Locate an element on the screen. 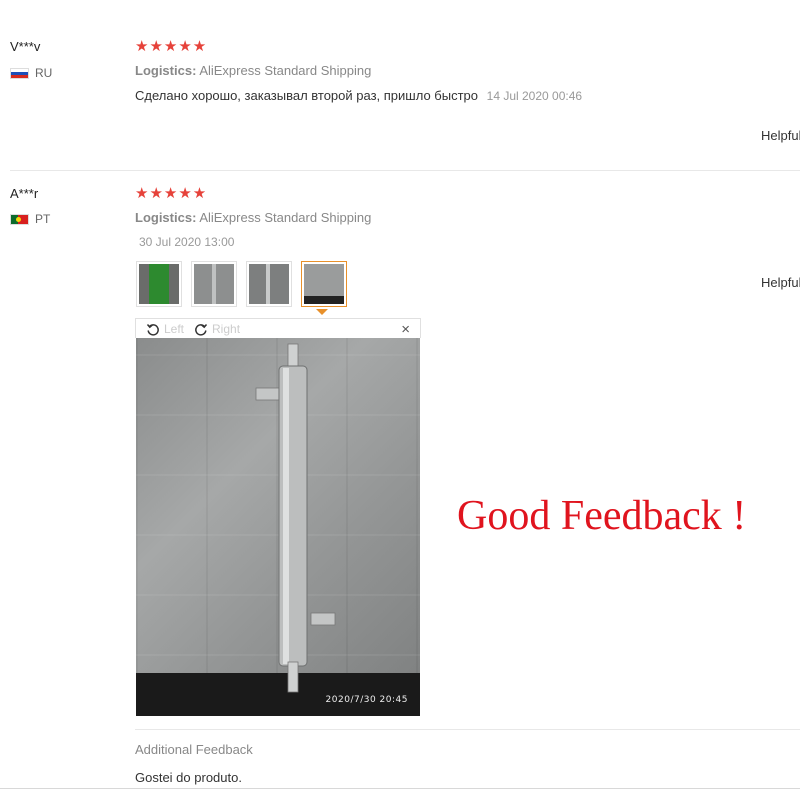 The image size is (800, 800). active-thumbnail-pointer is located at coordinates (322, 312).